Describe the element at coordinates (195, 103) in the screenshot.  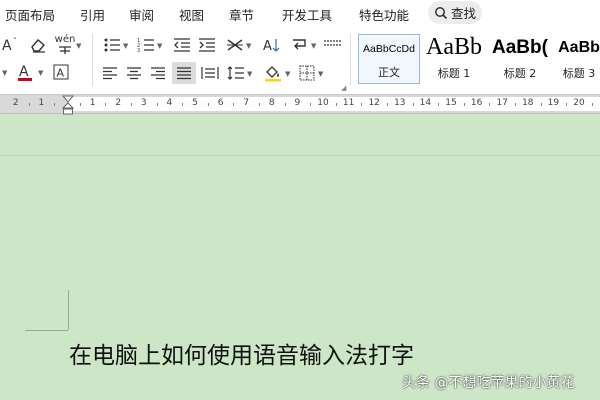
I see `ruler-number: 5` at that location.